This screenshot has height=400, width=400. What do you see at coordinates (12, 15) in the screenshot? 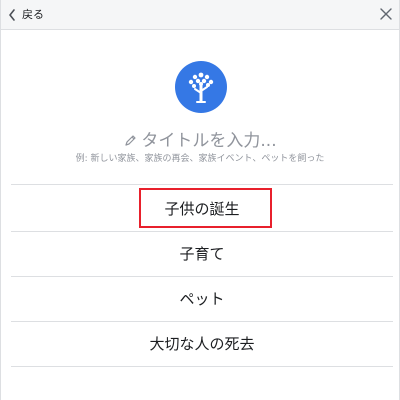
I see `chevron-left-icon` at bounding box center [12, 15].